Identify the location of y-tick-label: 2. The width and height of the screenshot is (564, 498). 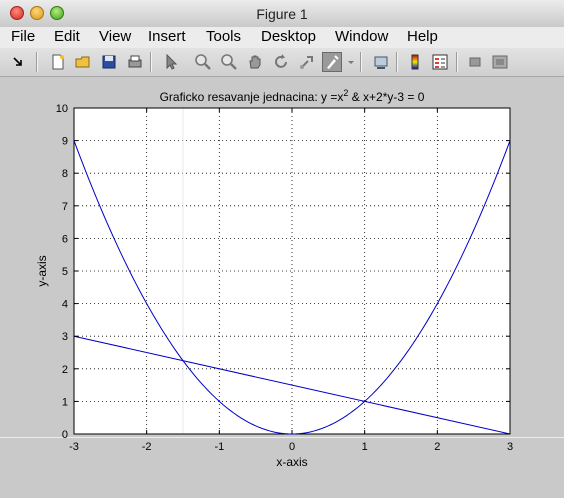
(65, 370).